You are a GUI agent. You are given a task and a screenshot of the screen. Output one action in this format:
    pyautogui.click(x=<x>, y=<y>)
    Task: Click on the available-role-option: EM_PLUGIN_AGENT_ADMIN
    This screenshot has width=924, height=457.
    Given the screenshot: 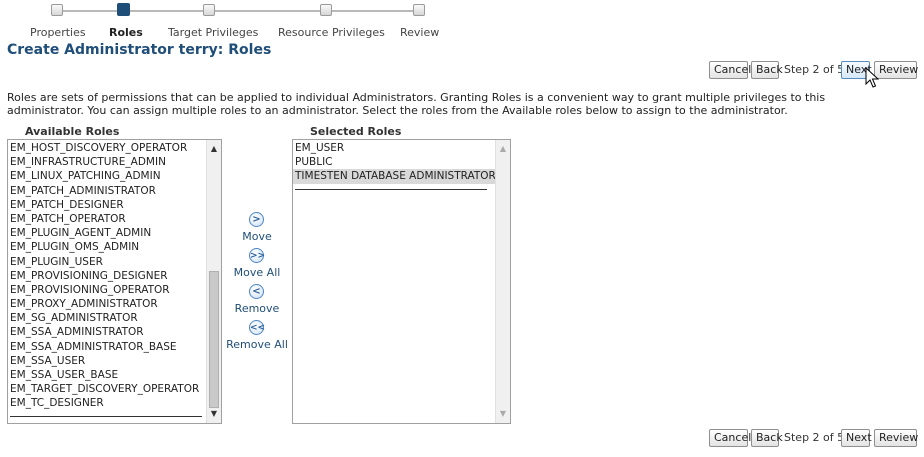 What is the action you would take?
    pyautogui.click(x=114, y=233)
    